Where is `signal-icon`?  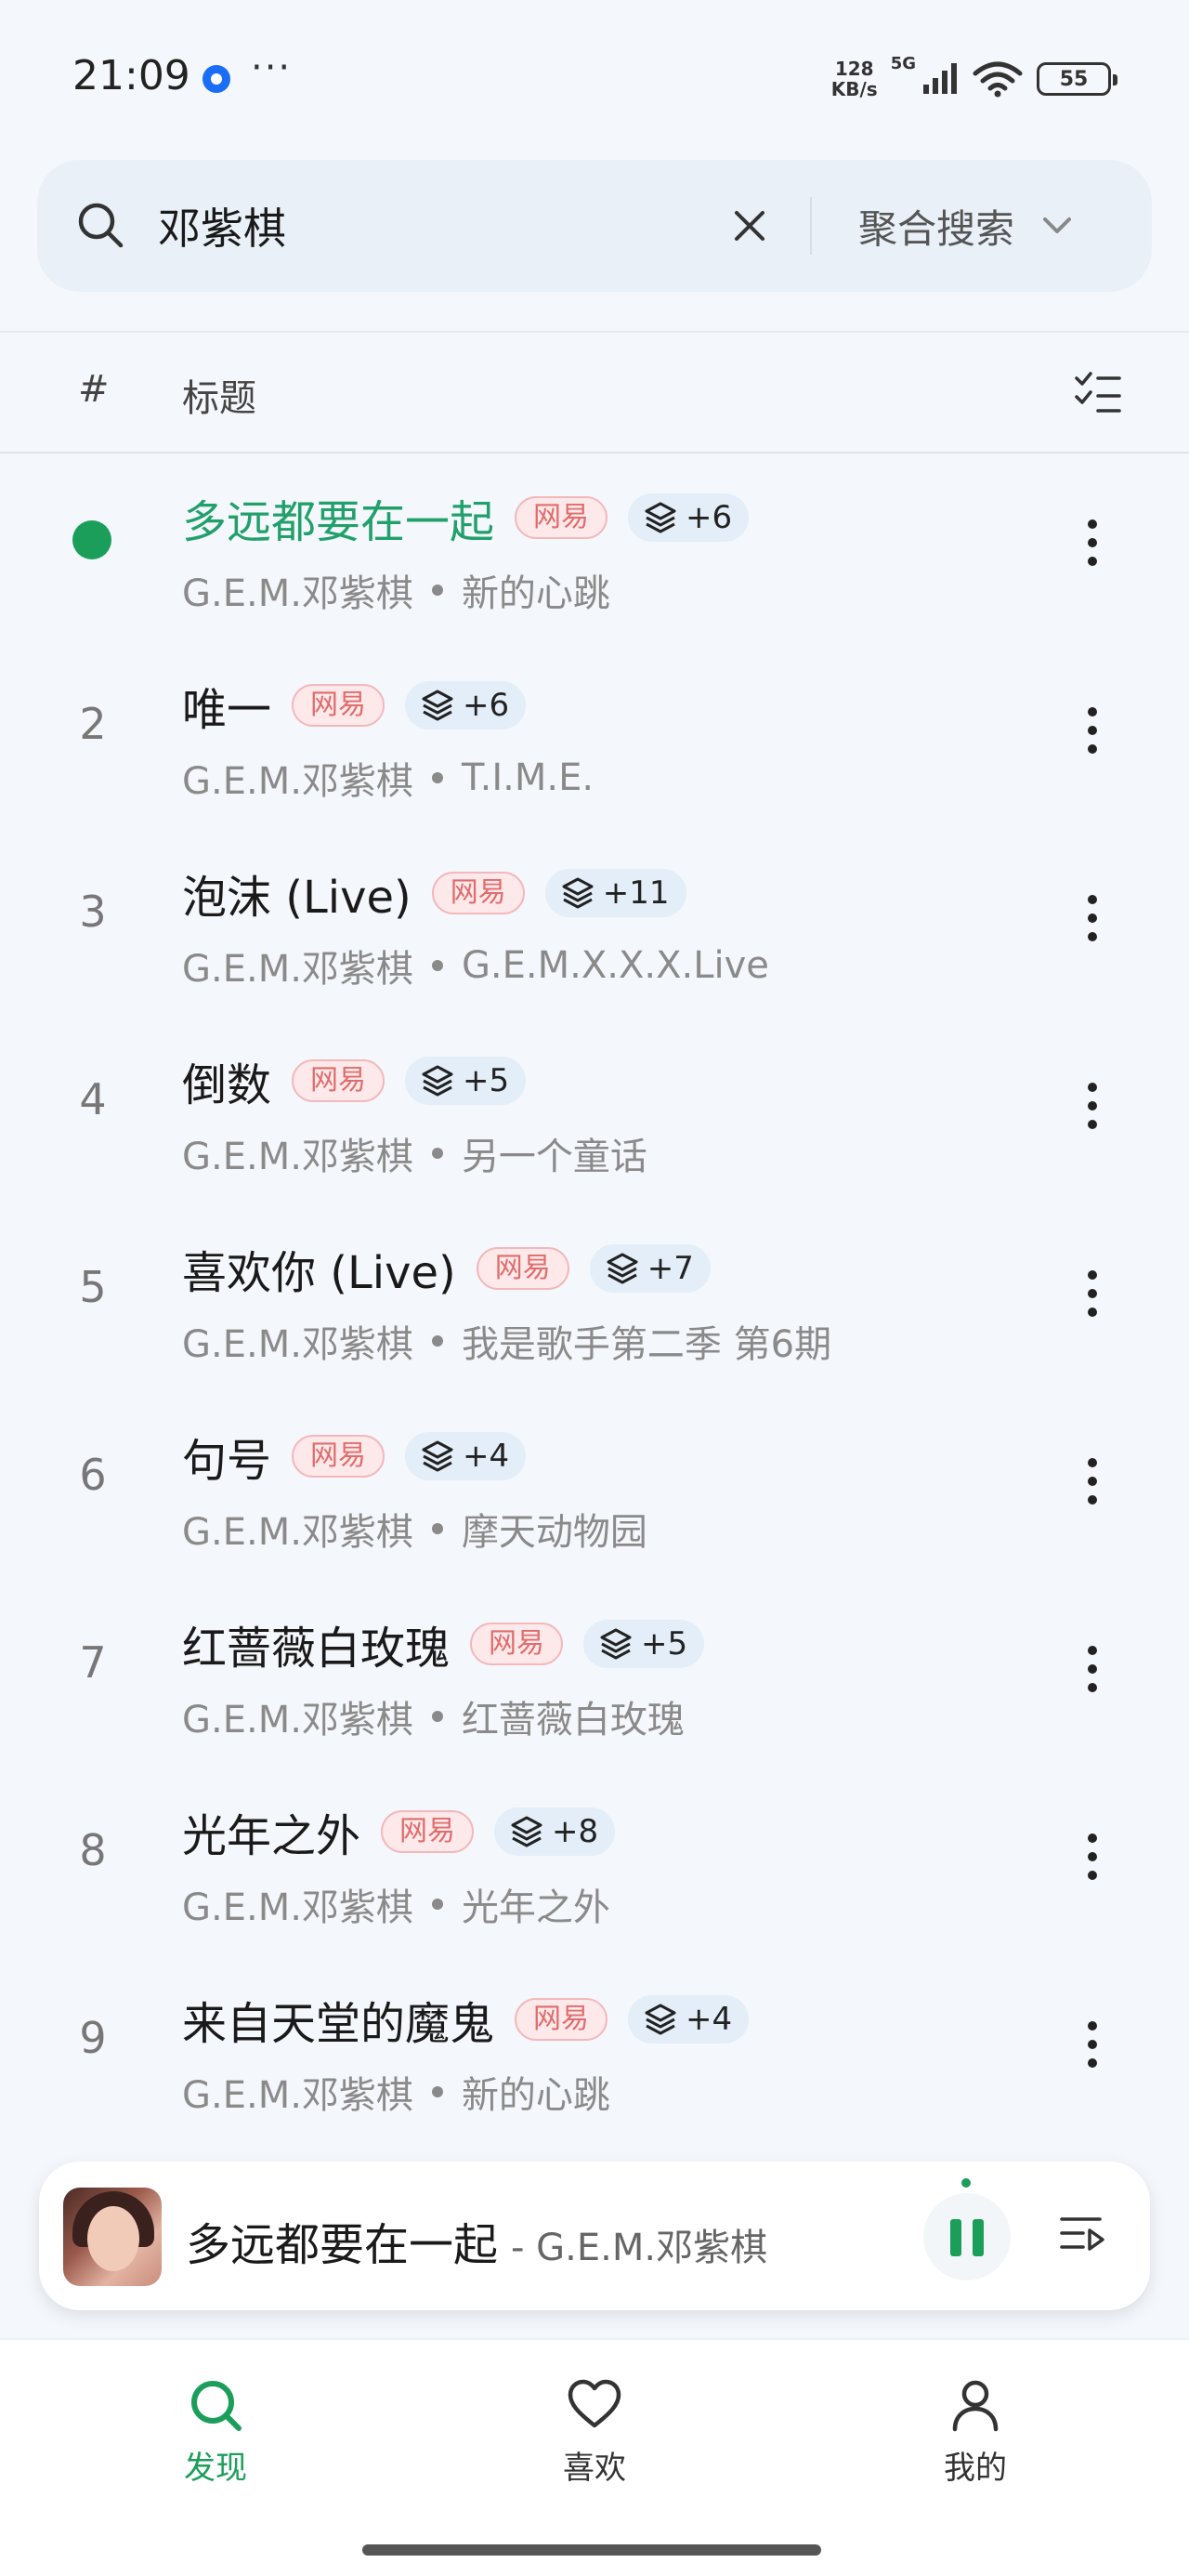 signal-icon is located at coordinates (940, 78).